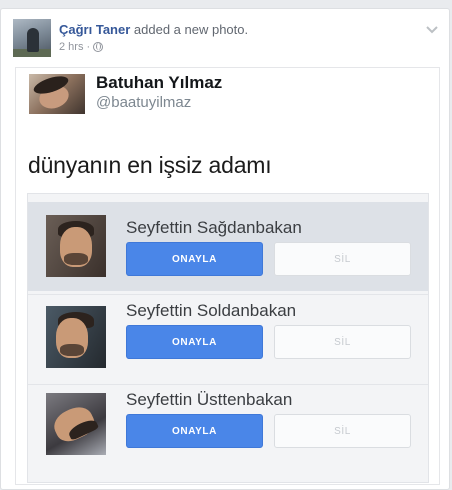 The height and width of the screenshot is (490, 452). I want to click on post-header: Çağrı Taner added a new photo. 2 hrs ·, so click(226, 39).